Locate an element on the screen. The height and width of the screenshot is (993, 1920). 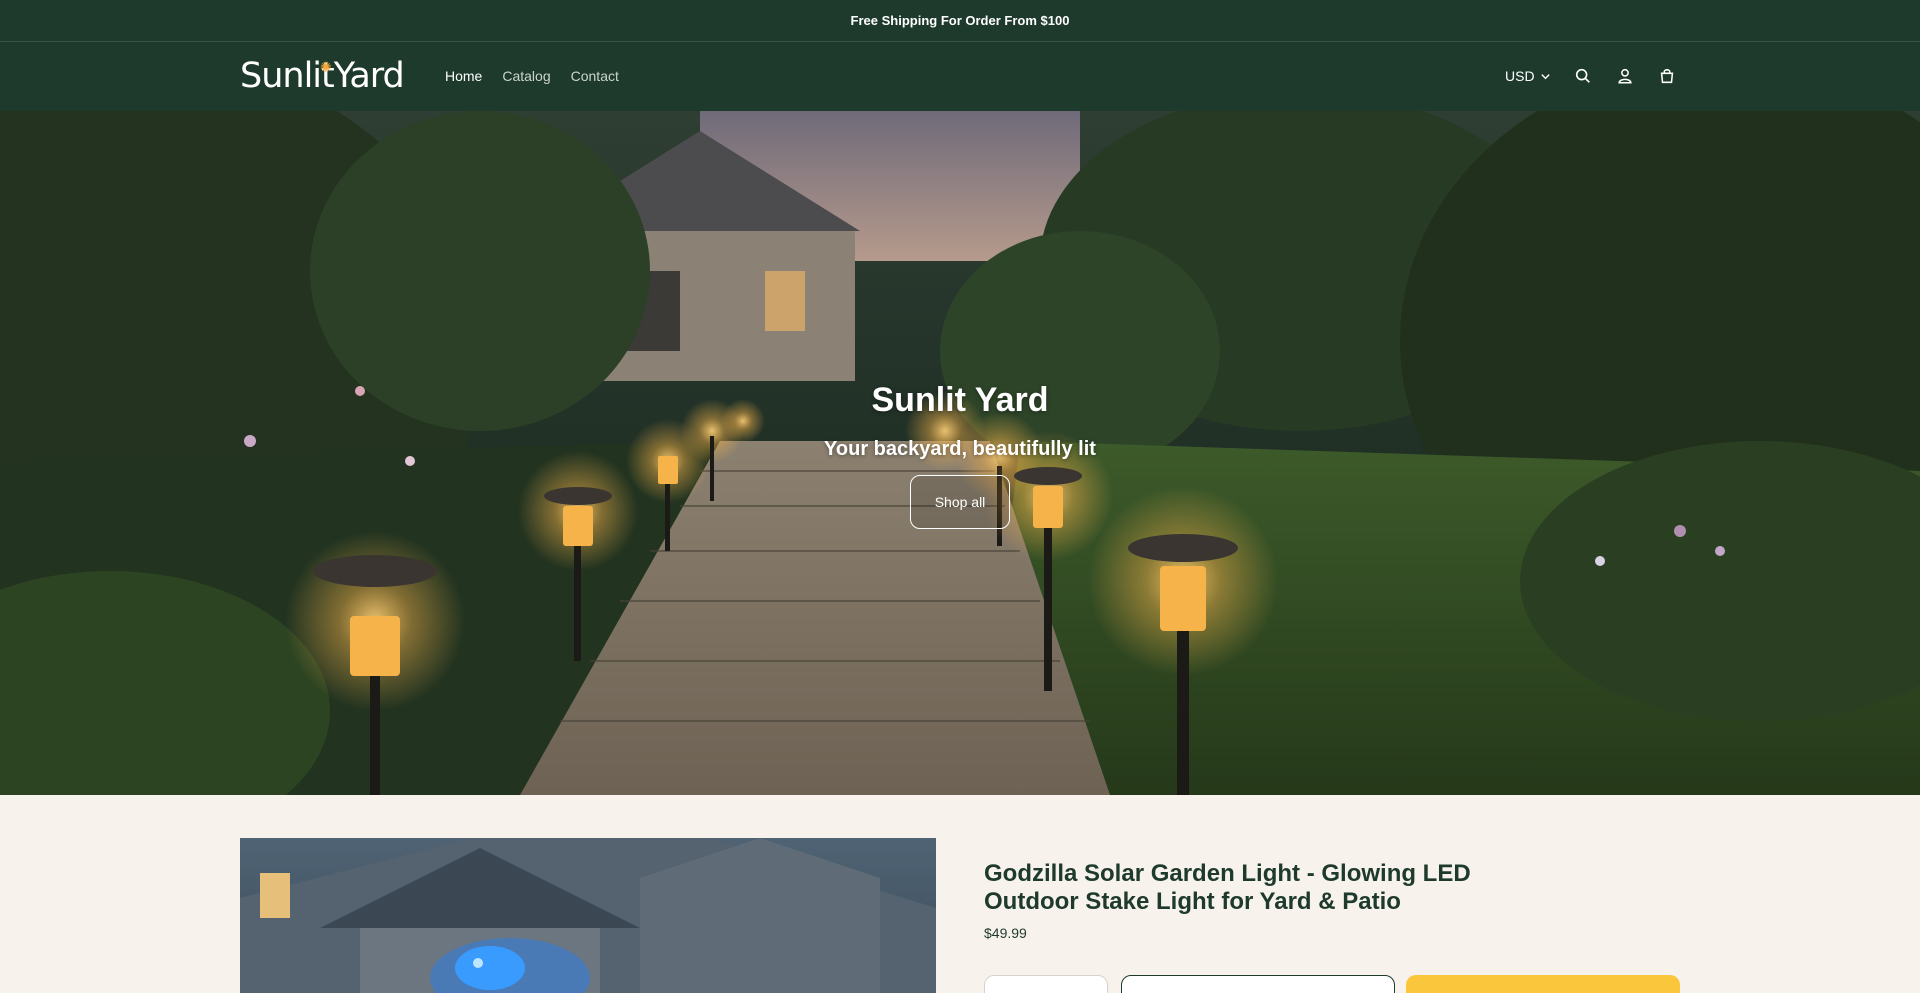
quantity-stepper is located at coordinates (1046, 984).